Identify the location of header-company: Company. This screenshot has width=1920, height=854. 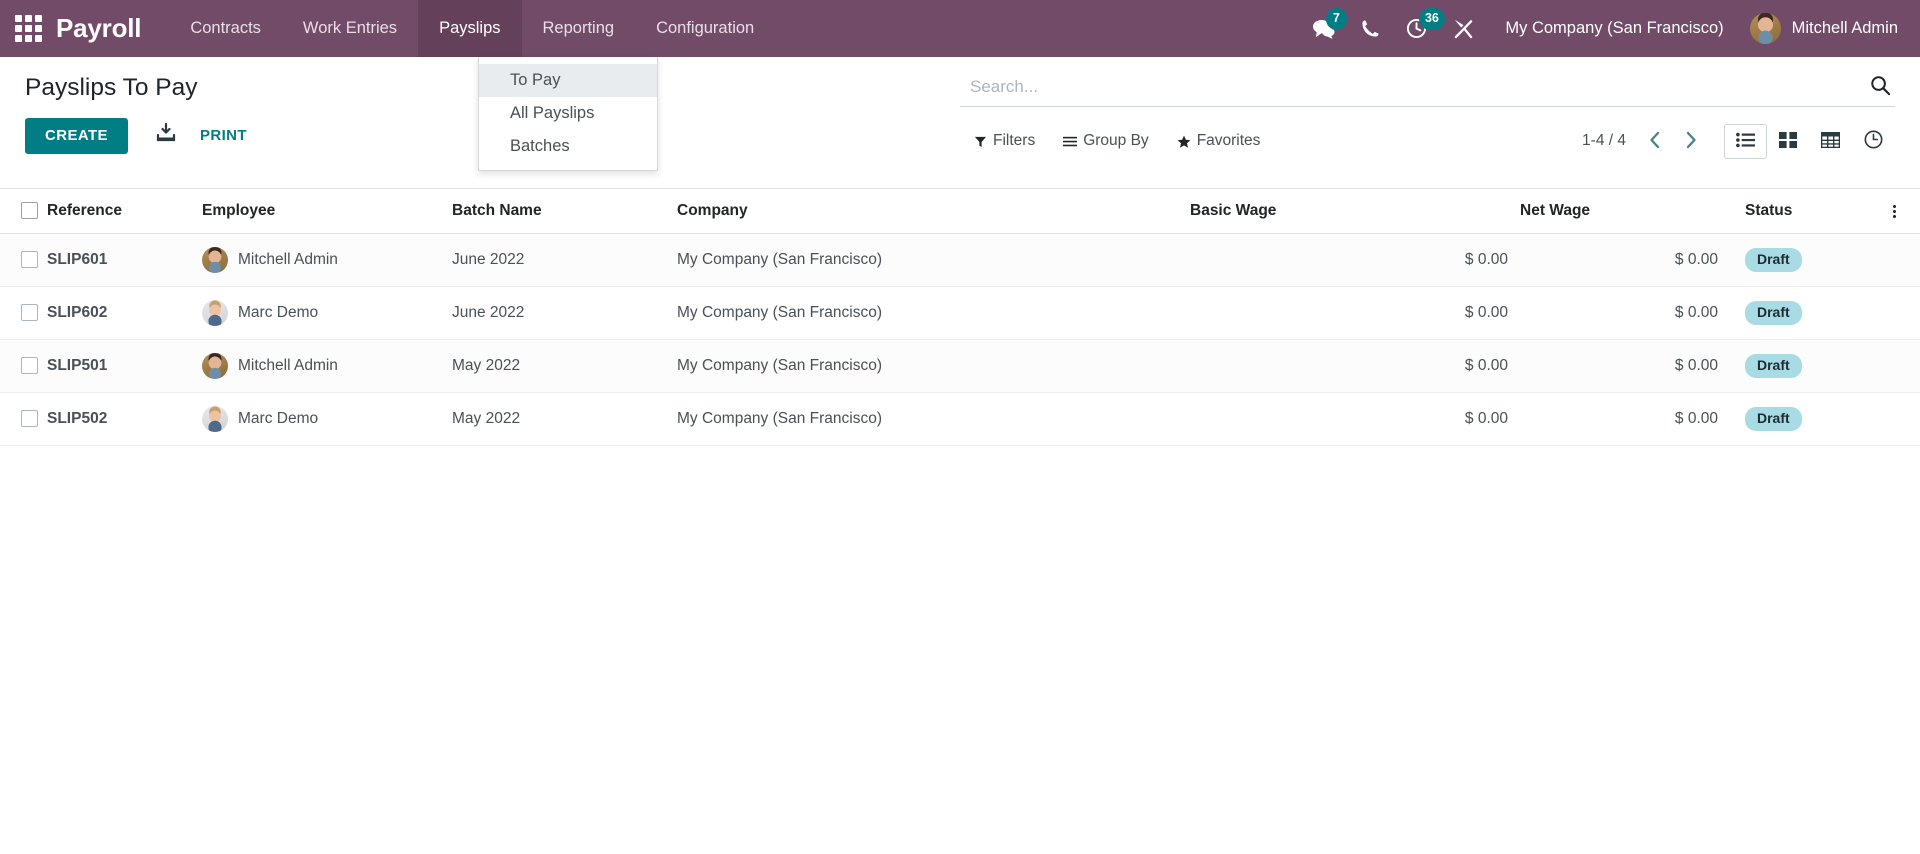
(933, 211).